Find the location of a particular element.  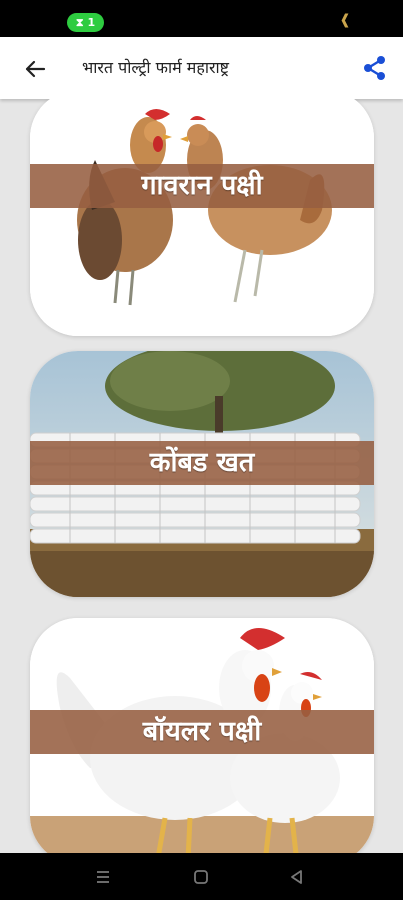

system-nav-bar is located at coordinates (201, 876).